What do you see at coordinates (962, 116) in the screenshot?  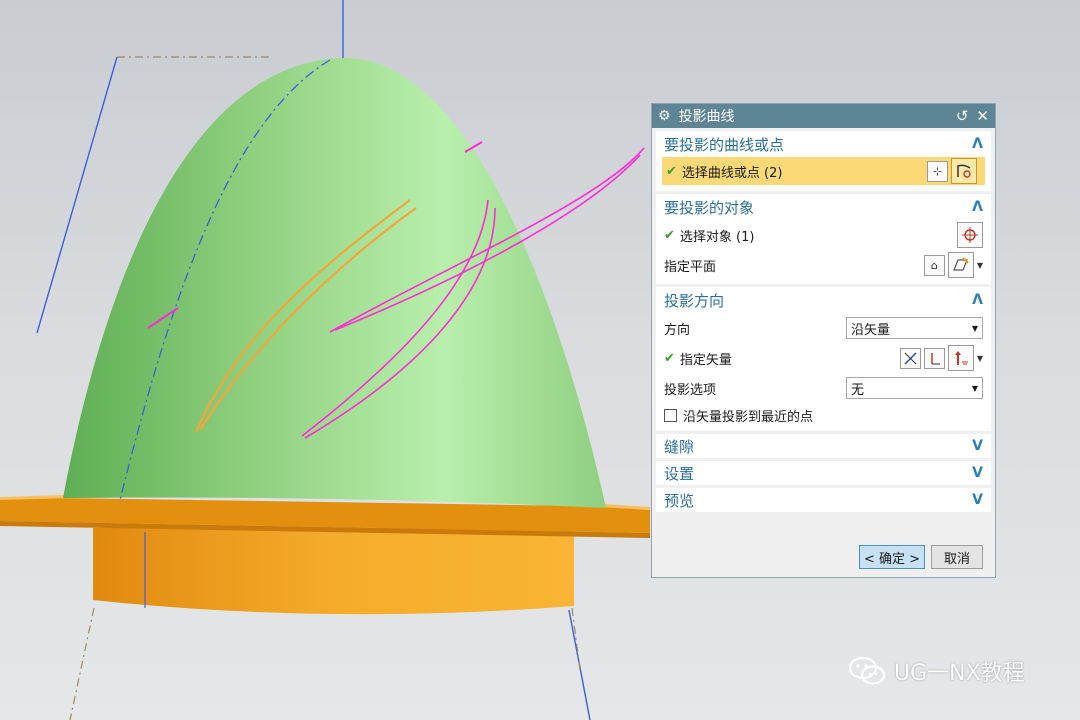 I see `reset-icon: ↺` at bounding box center [962, 116].